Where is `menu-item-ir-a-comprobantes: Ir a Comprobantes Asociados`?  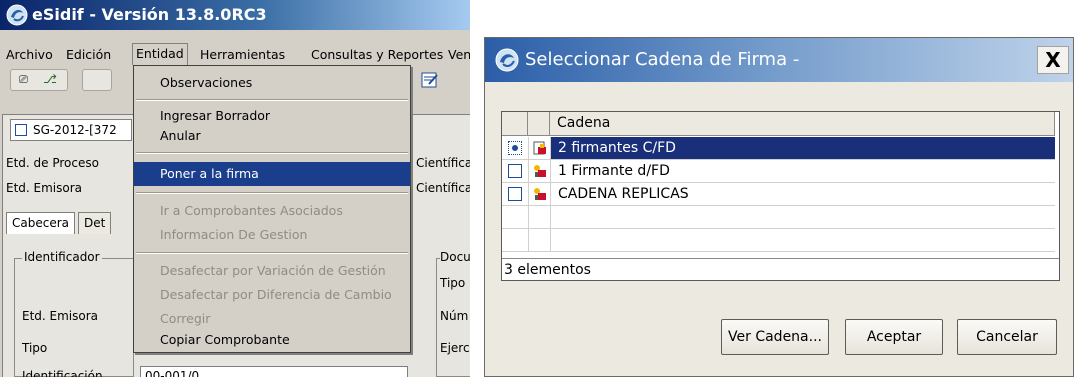 menu-item-ir-a-comprobantes: Ir a Comprobantes Asociados is located at coordinates (272, 211).